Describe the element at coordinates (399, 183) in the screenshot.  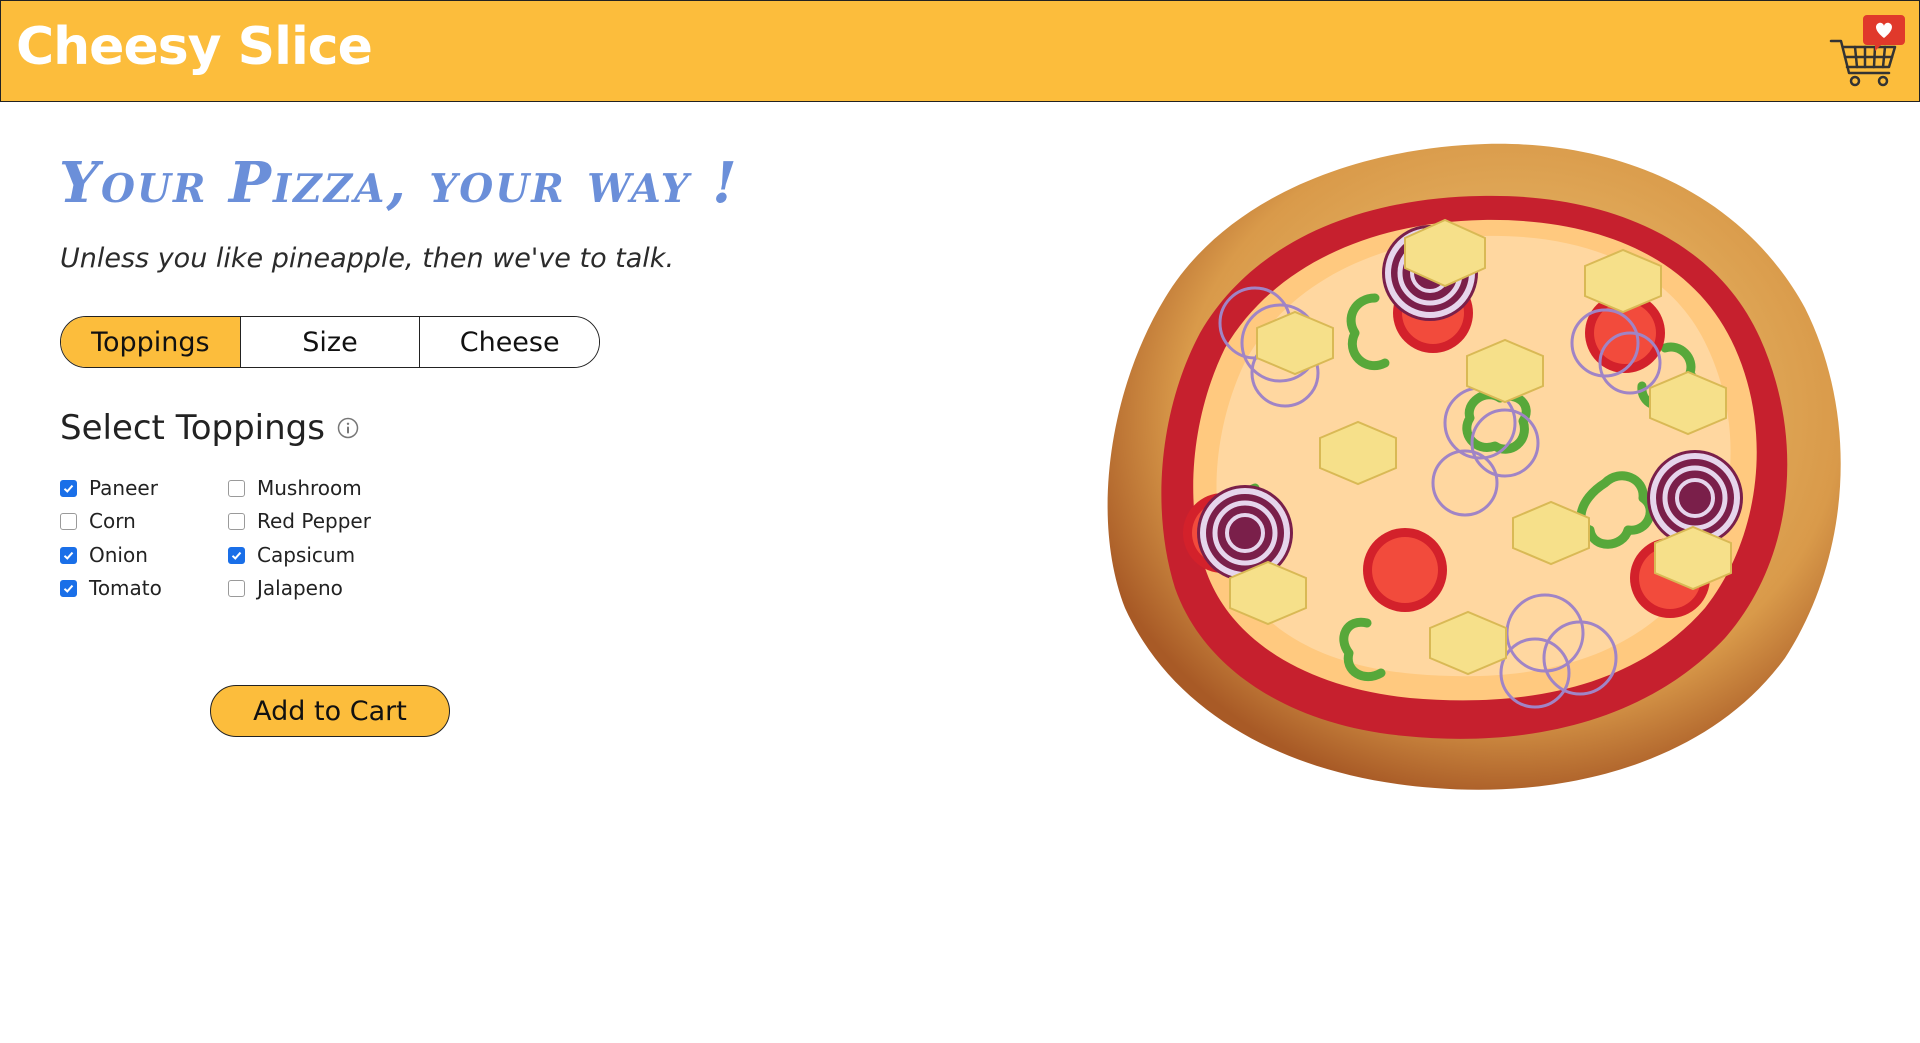
I see `page-headline: Your Pizza, your way !` at that location.